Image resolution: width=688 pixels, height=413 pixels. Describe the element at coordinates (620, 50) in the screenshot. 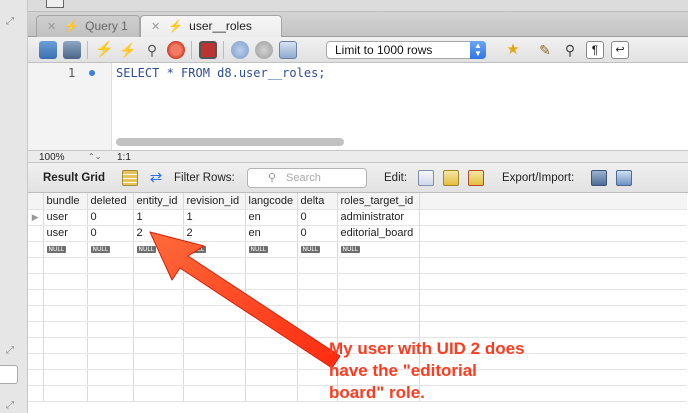

I see `wrap-lines-icon: ↩` at that location.